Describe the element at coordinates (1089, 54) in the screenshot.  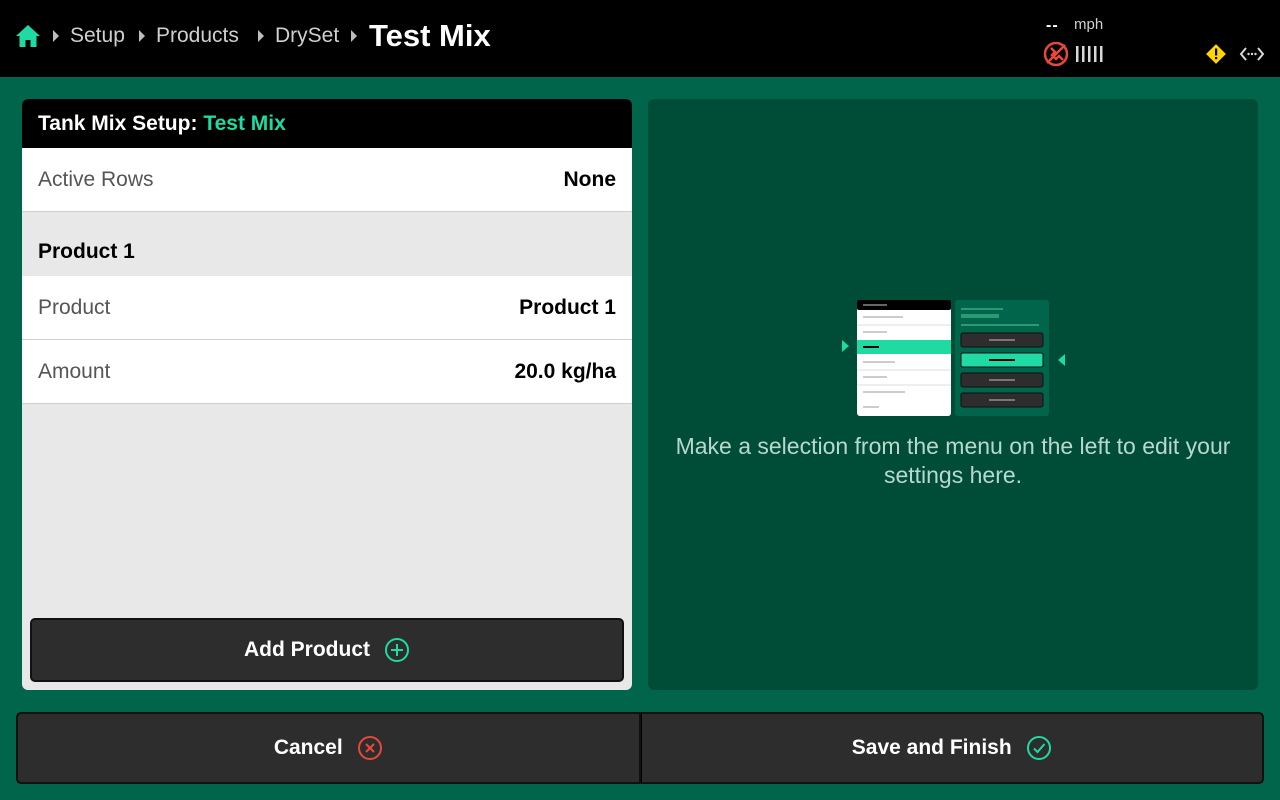
I see `signal-bars-icon` at that location.